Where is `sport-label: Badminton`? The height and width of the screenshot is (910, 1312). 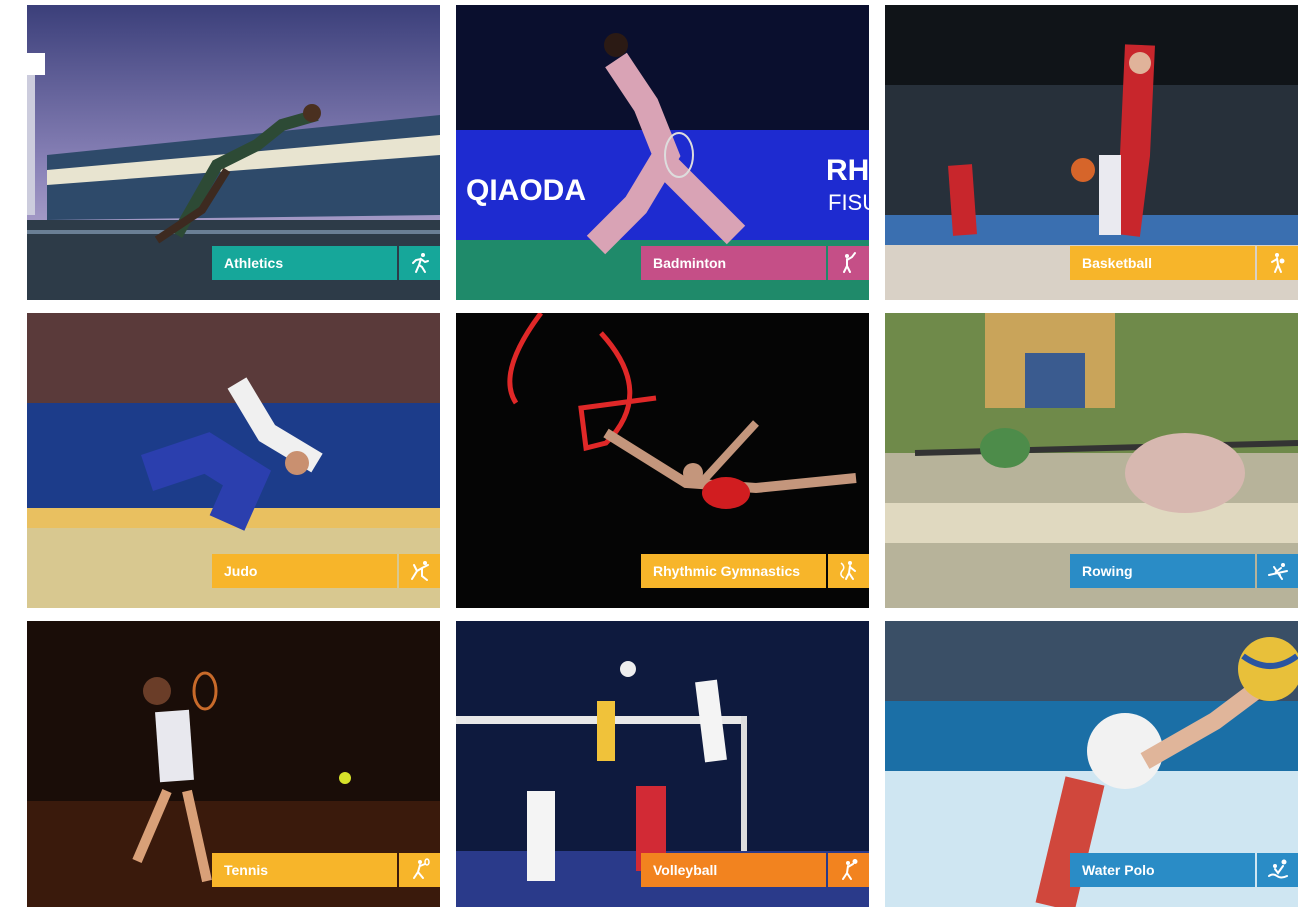 sport-label: Badminton is located at coordinates (755, 263).